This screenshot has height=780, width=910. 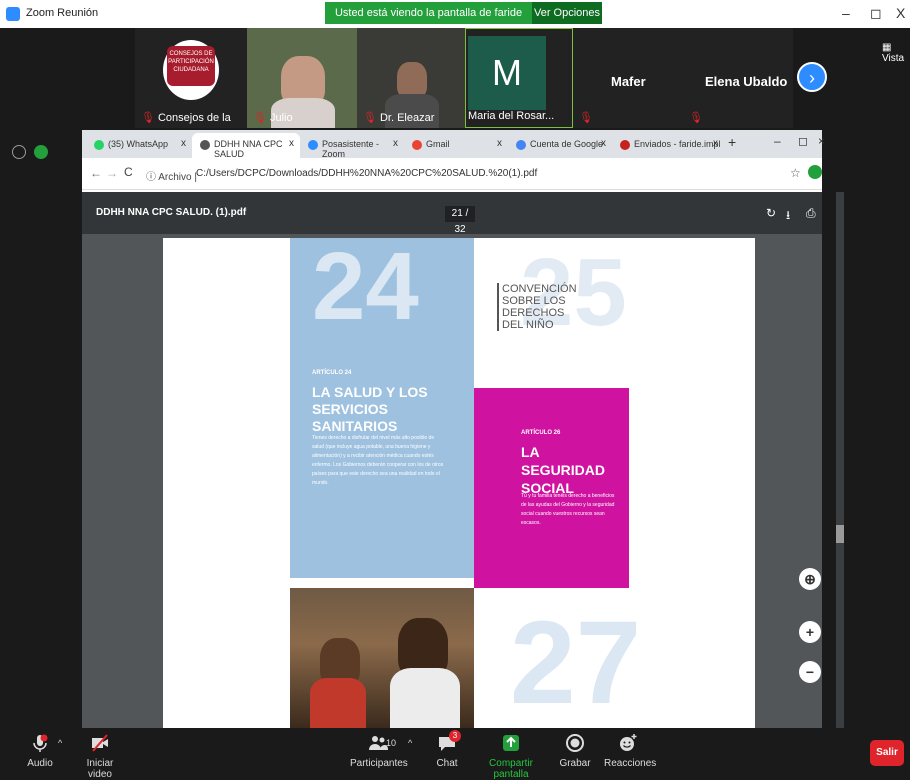 What do you see at coordinates (60, 743) in the screenshot?
I see `audio-options-icon: ^` at bounding box center [60, 743].